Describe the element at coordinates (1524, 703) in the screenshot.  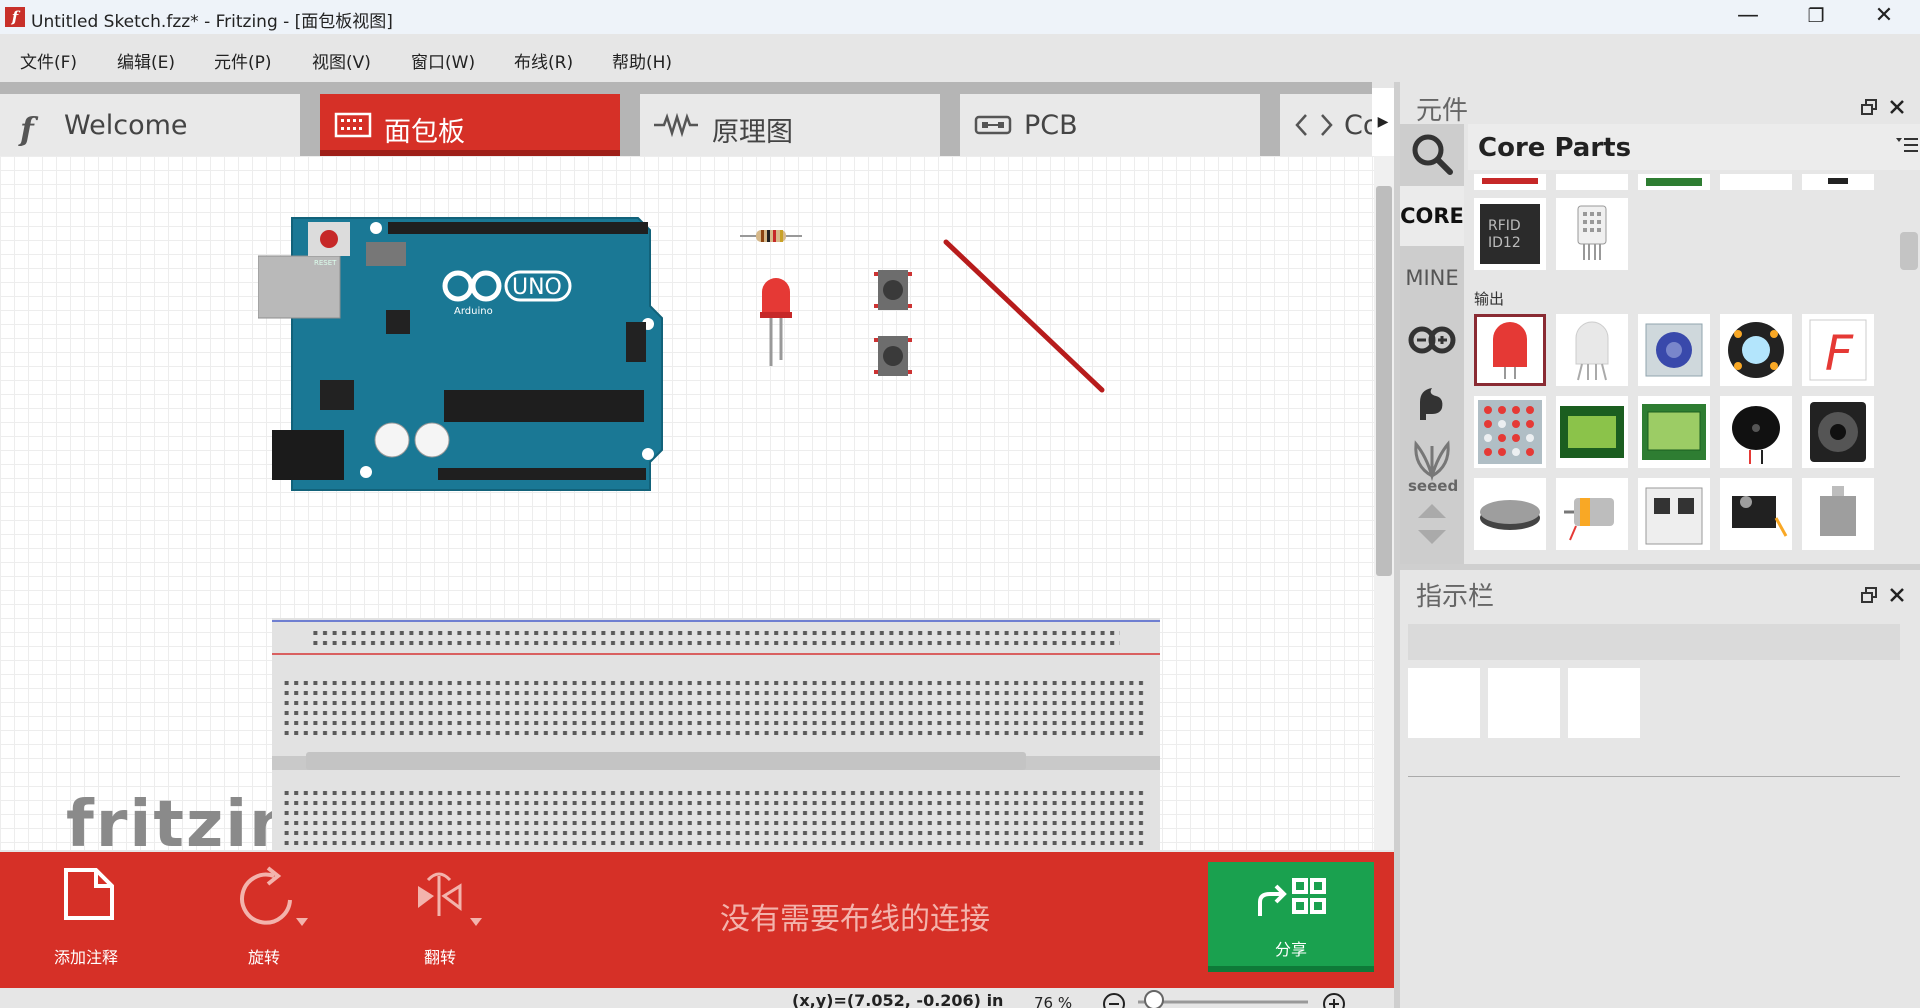
I see `inspector-schematic-view-image` at that location.